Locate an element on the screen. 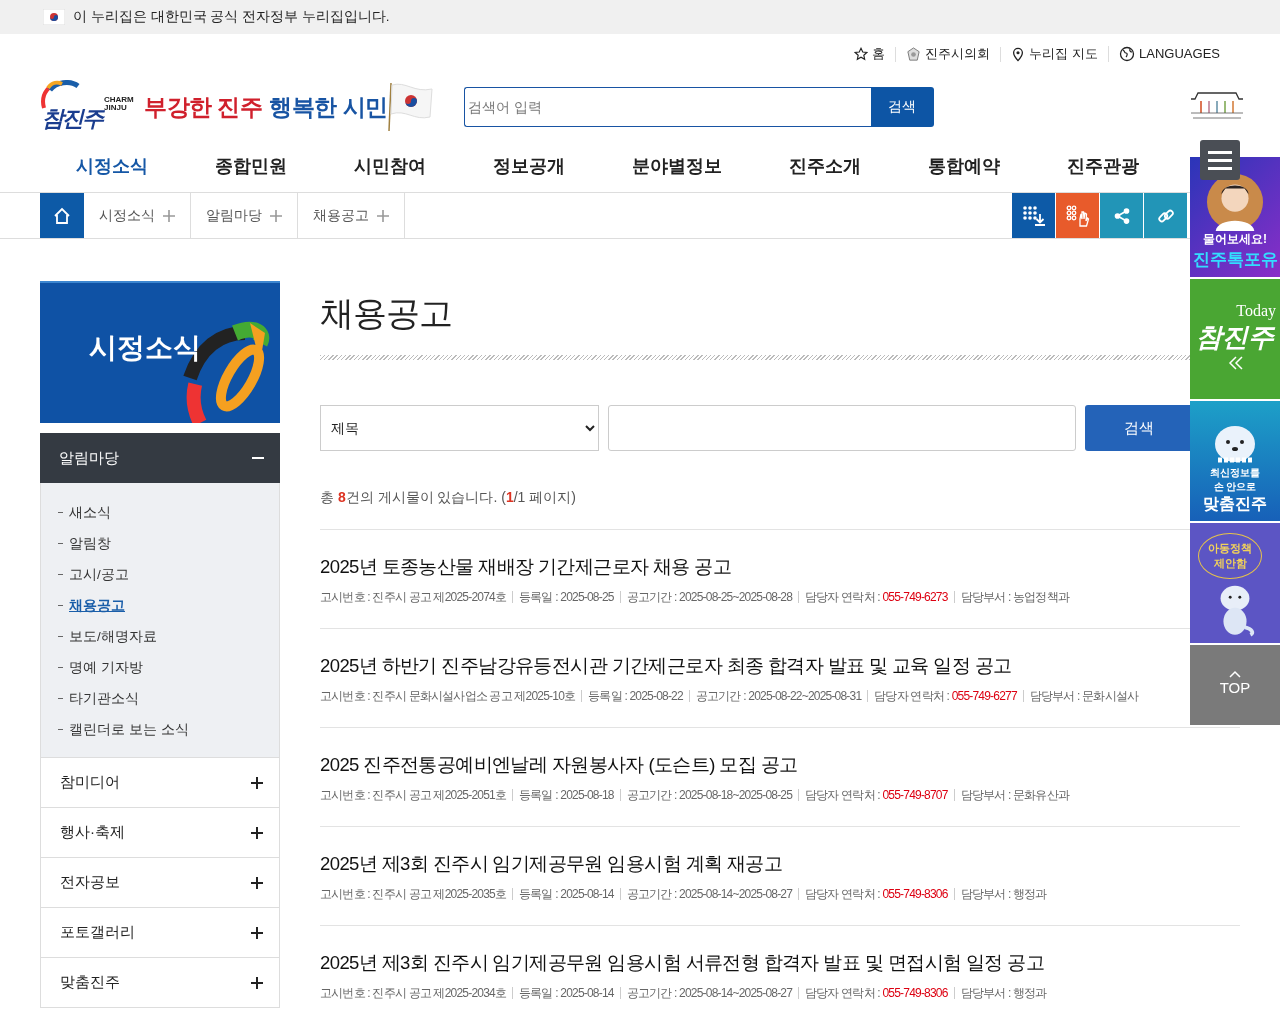  breadcrumb-item: 채용공고 is located at coordinates (351, 215).